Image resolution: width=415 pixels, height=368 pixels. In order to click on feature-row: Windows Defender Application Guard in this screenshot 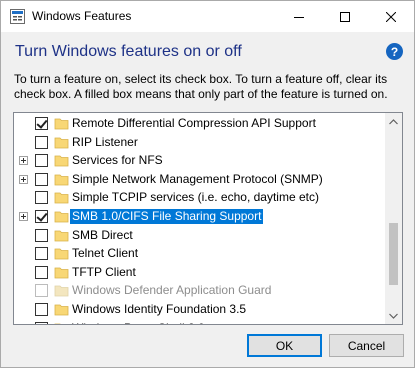, I will do `click(200, 290)`.